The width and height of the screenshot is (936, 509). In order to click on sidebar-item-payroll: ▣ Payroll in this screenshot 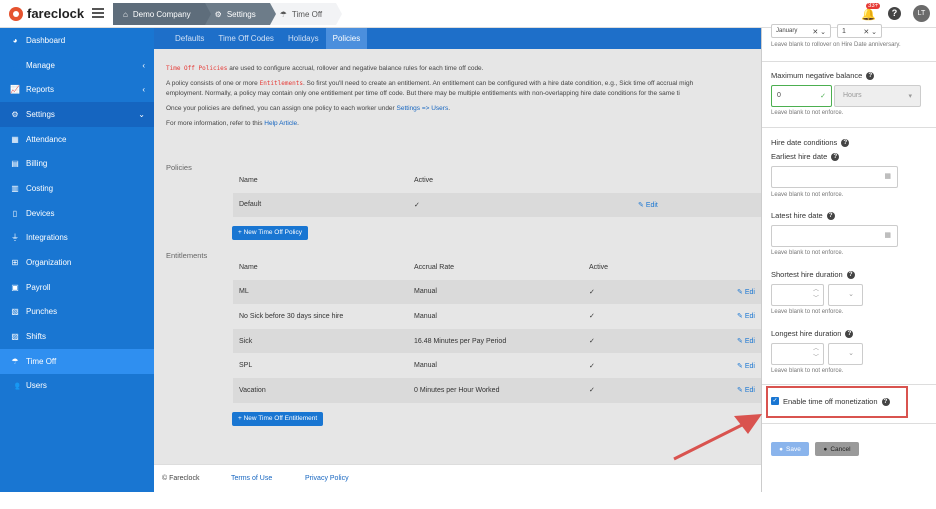, I will do `click(77, 287)`.